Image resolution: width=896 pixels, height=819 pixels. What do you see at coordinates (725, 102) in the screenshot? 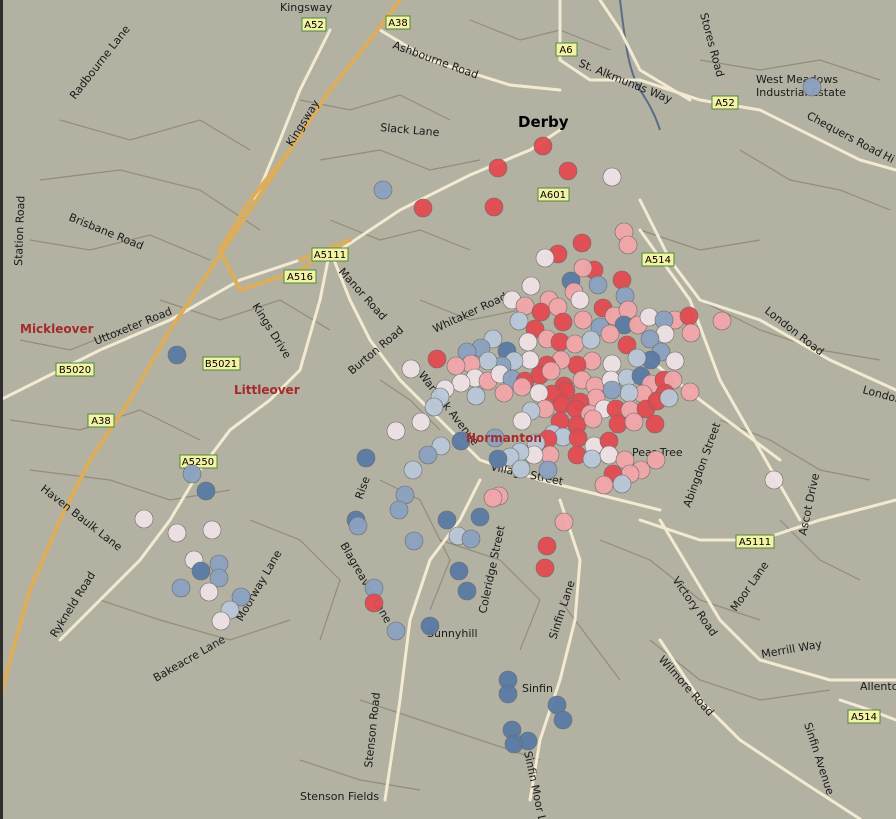
I see `shield-a52-east: A52` at bounding box center [725, 102].